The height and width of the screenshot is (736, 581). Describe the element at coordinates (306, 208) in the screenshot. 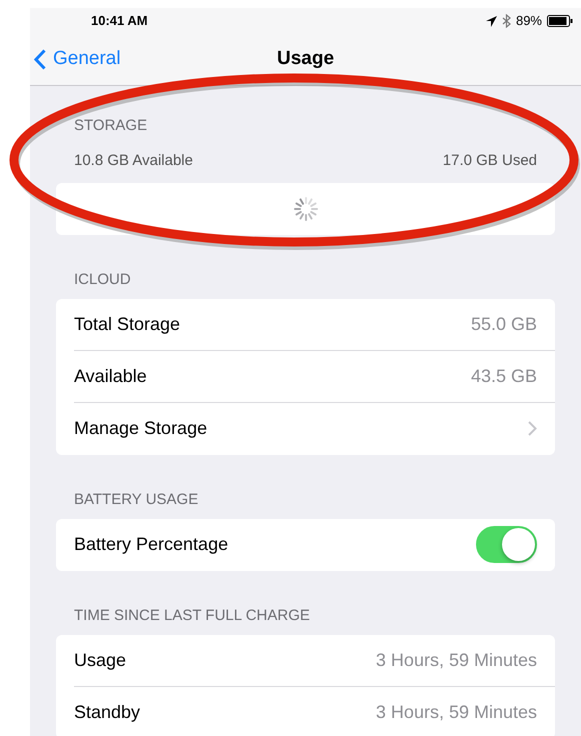

I see `loading-spinner-icon` at that location.